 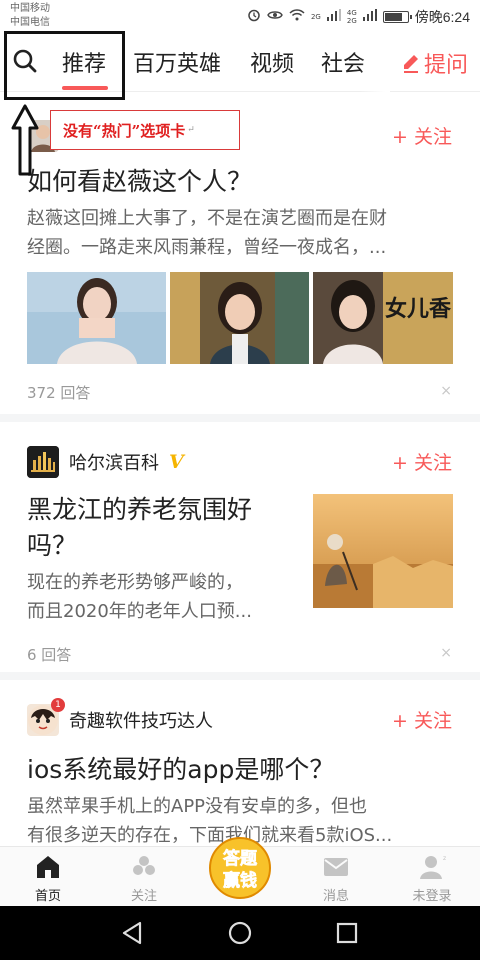 I want to click on return-mark: ↵, so click(x=191, y=130).